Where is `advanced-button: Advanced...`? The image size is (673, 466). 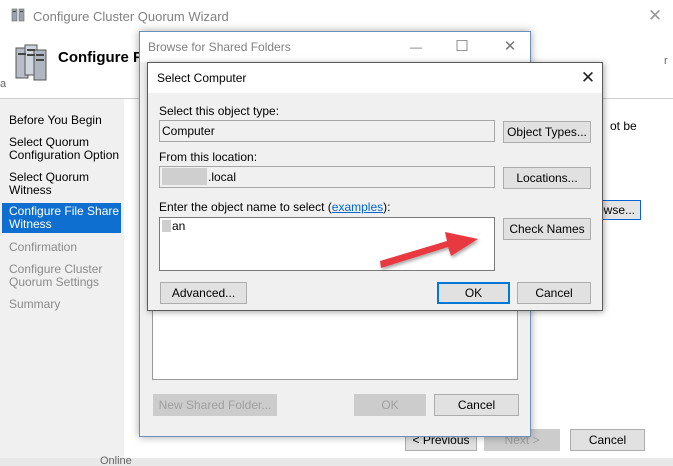
advanced-button: Advanced... is located at coordinates (203, 293).